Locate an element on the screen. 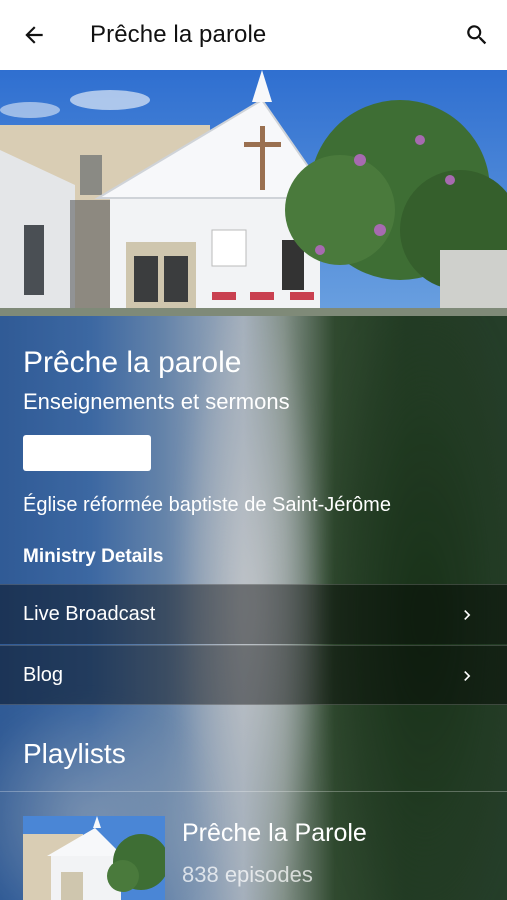 The height and width of the screenshot is (900, 507). live-broadcast-label: Live Broadcast is located at coordinates (89, 614).